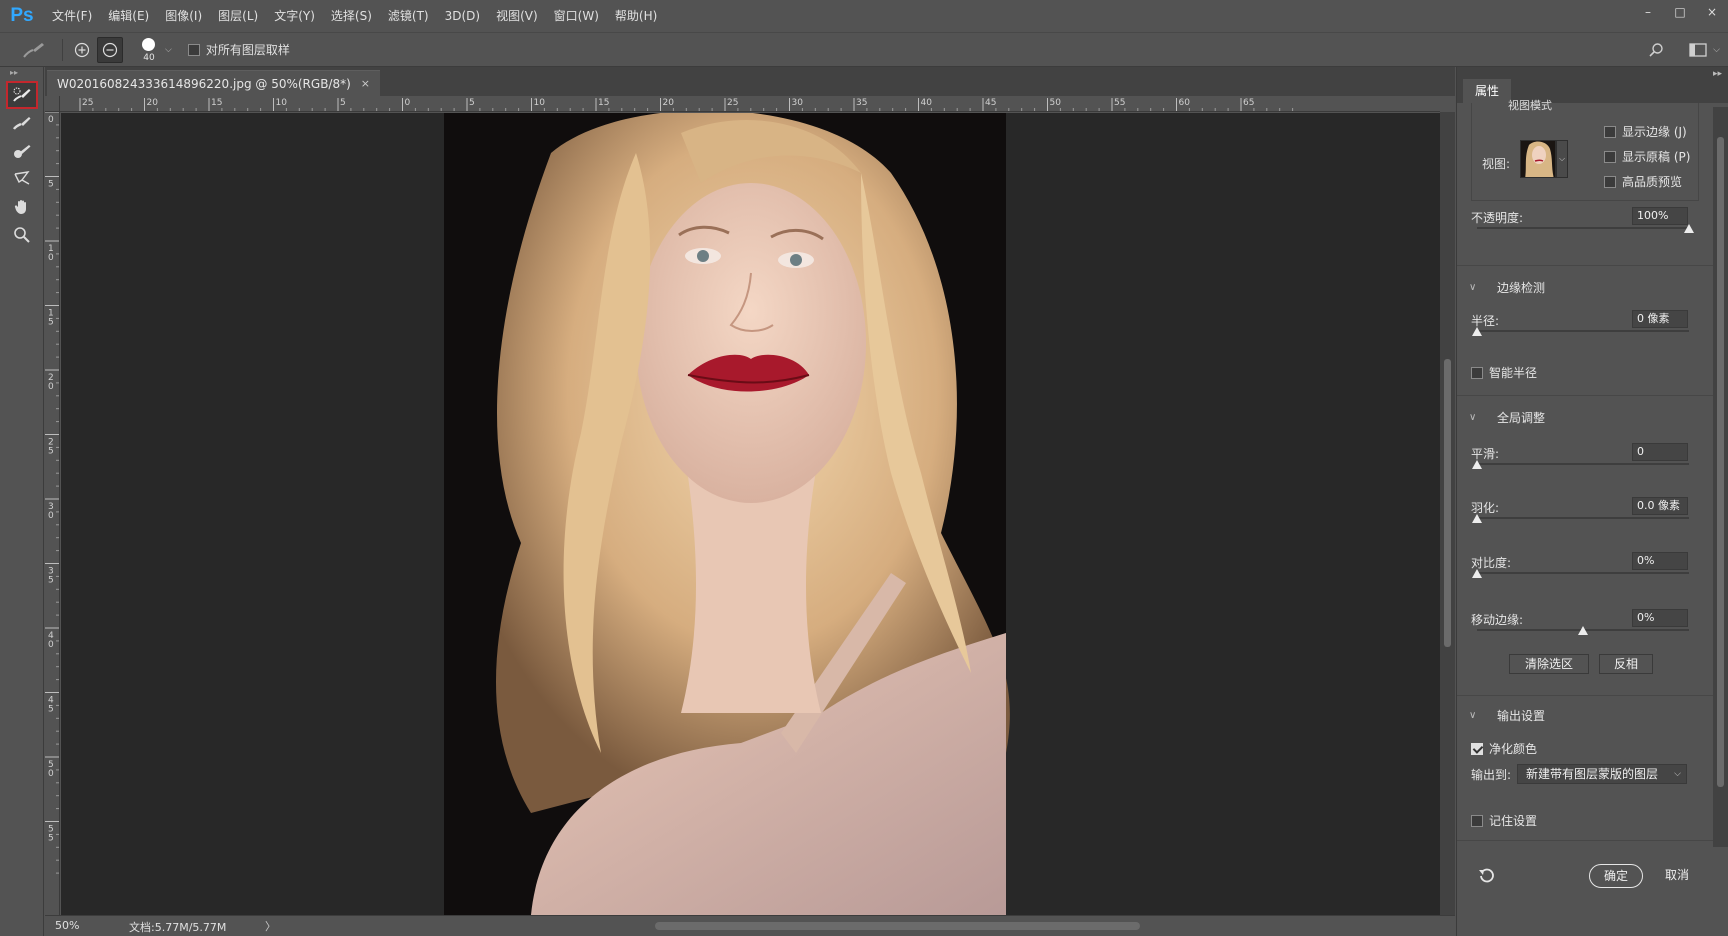 The height and width of the screenshot is (936, 1728). Describe the element at coordinates (1626, 664) in the screenshot. I see `invert-button: 反相` at that location.